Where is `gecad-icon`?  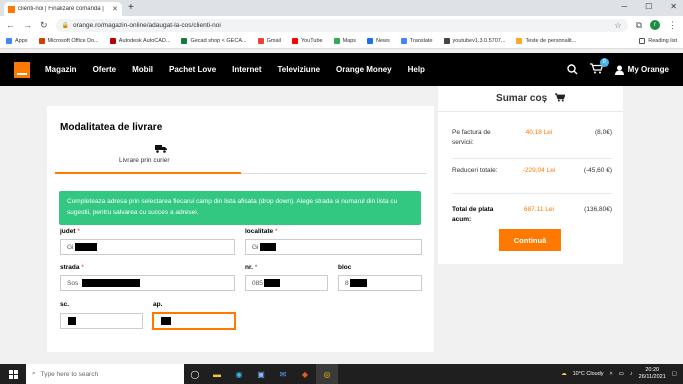
gecad-icon is located at coordinates (184, 41).